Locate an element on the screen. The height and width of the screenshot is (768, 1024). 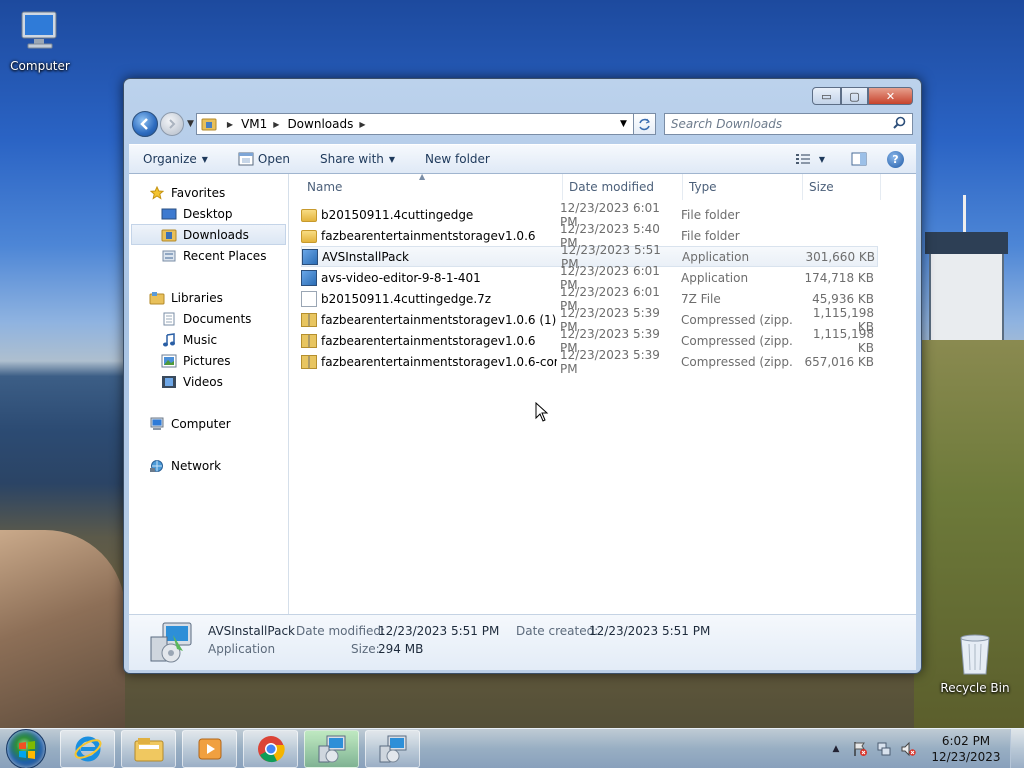
taskbar-media-player is located at coordinates (209, 748).